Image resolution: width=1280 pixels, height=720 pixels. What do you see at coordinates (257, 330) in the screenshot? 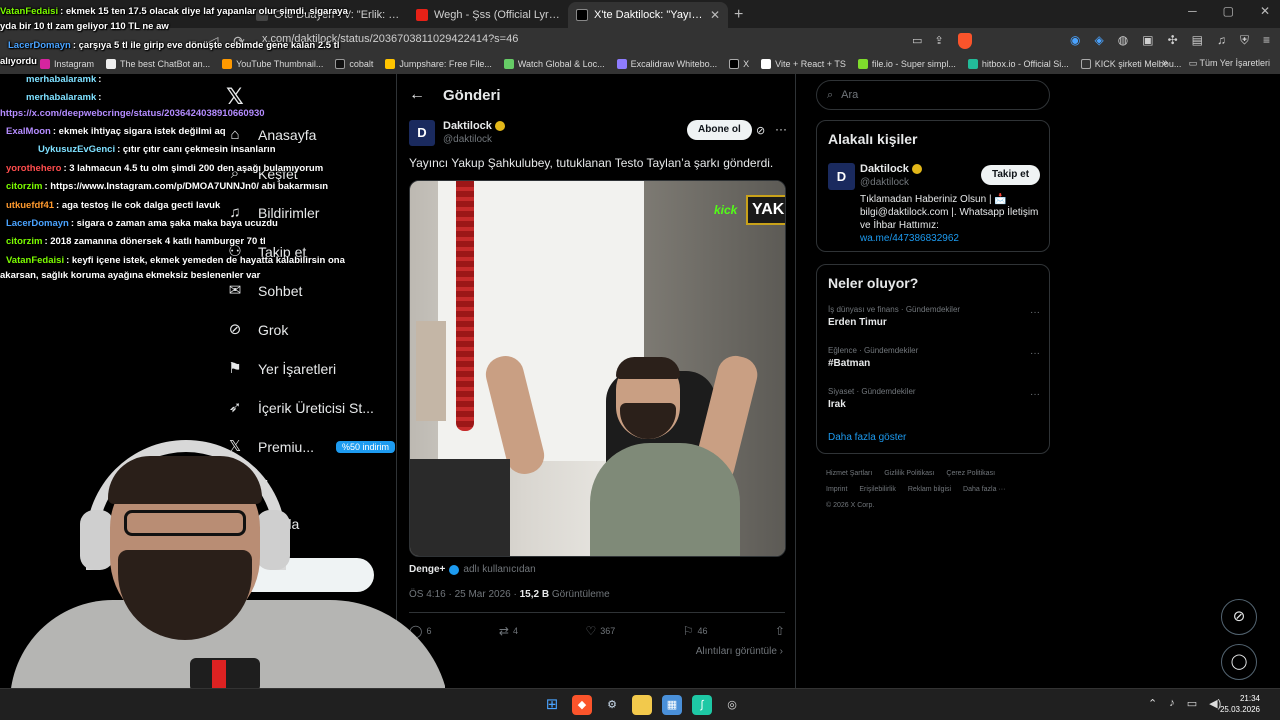
I see `nav-grok: ⊘ Grok` at bounding box center [257, 330].